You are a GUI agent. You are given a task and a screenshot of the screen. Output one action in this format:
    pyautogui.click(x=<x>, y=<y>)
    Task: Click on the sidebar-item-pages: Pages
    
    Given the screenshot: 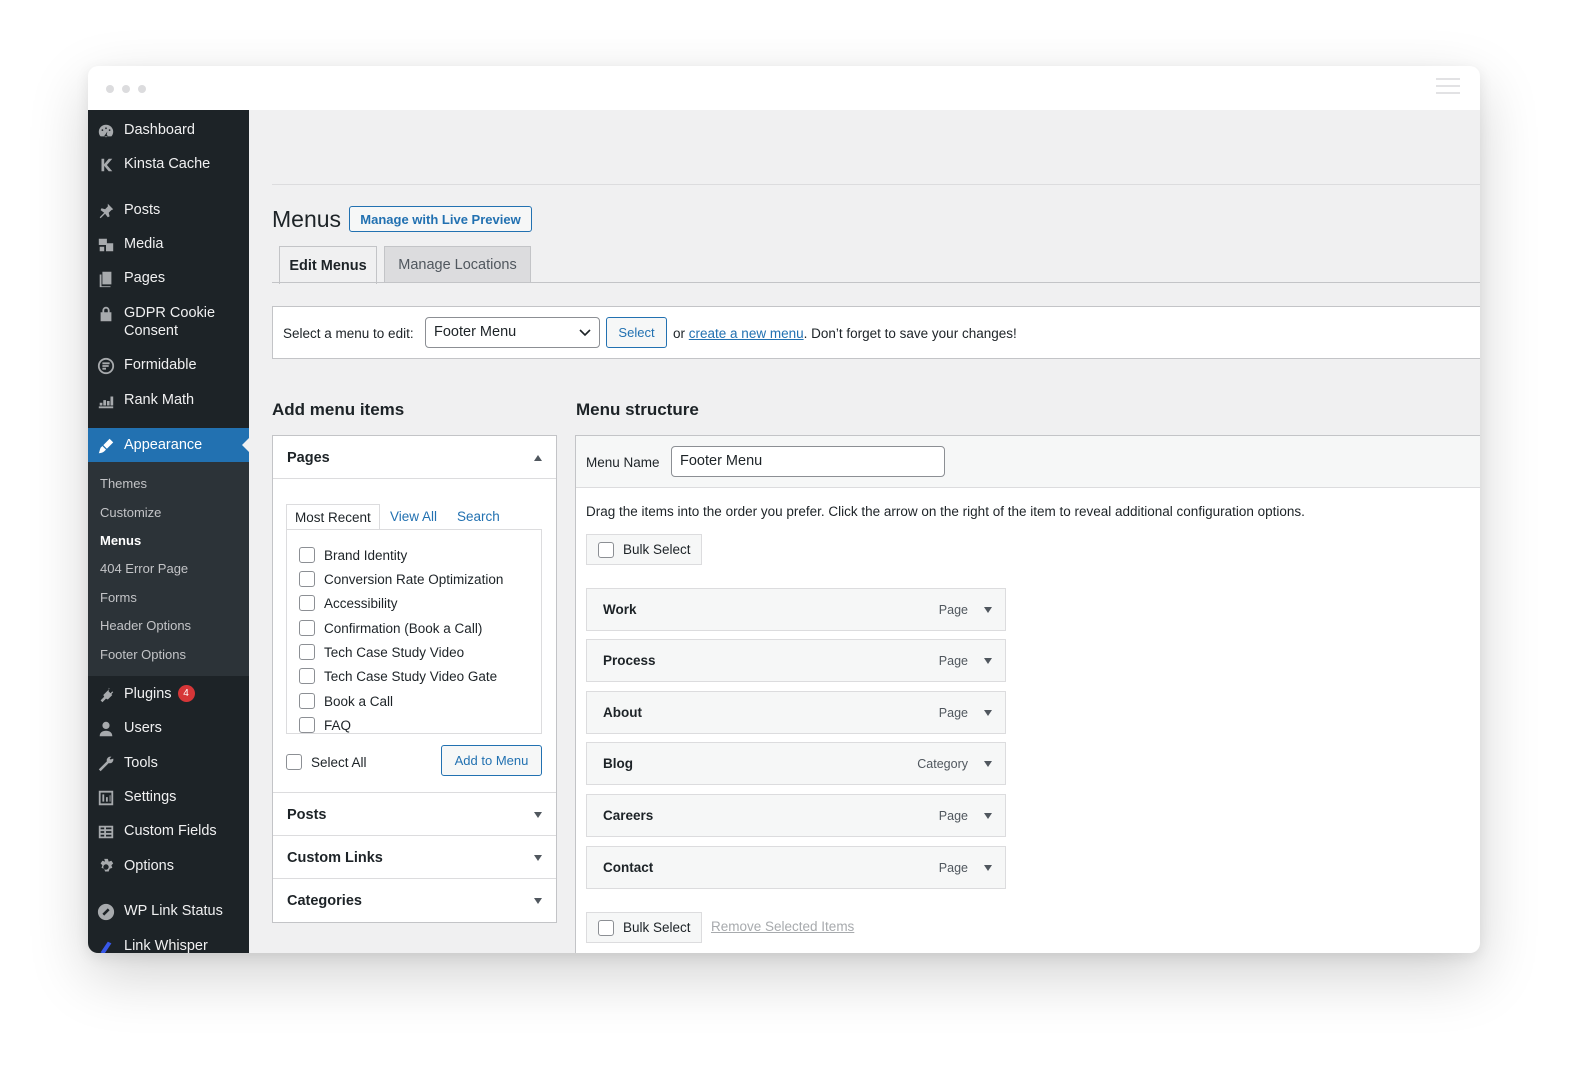 What is the action you would take?
    pyautogui.click(x=168, y=278)
    